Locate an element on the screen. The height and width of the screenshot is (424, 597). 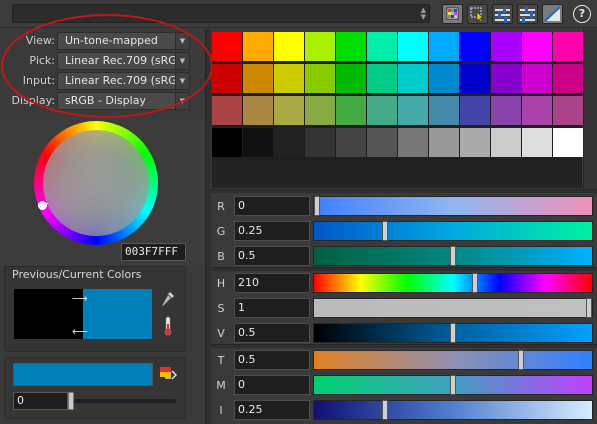
current-color-swatch is located at coordinates (117, 314).